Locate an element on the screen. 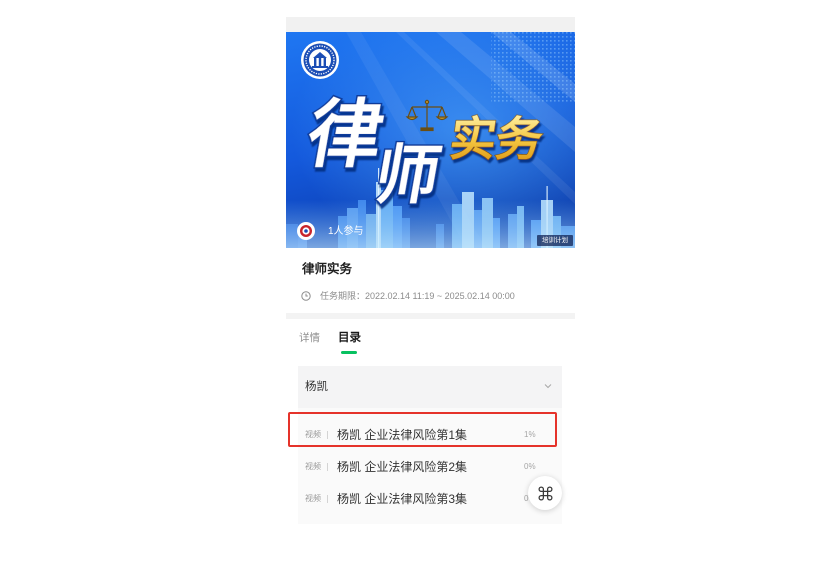 This screenshot has width=830, height=562. tab-catalog: 目录 is located at coordinates (349, 338).